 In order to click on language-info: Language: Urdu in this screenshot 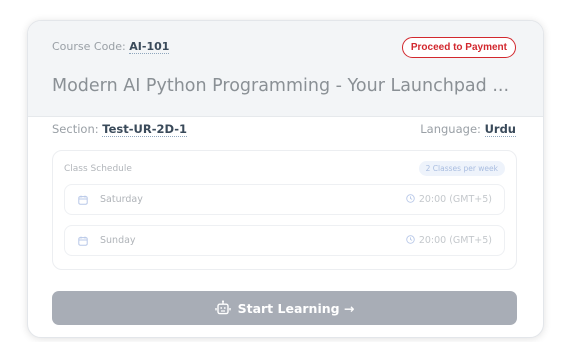, I will do `click(468, 129)`.